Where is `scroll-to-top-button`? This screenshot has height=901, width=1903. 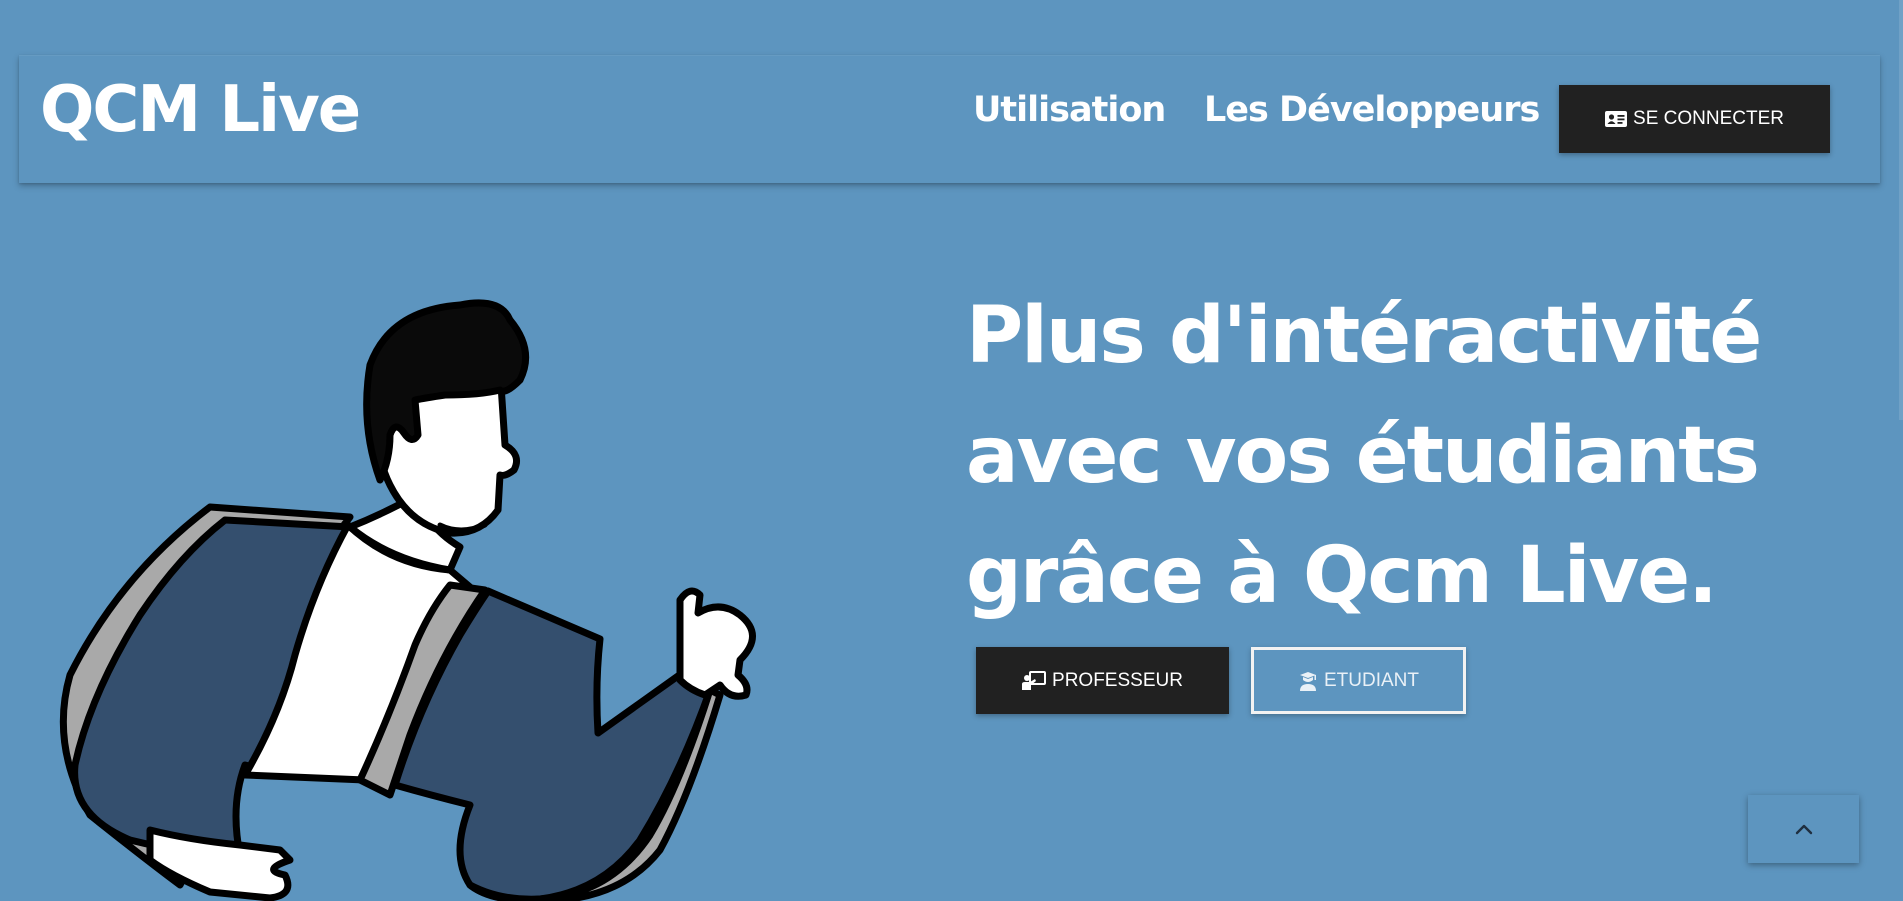 scroll-to-top-button is located at coordinates (1803, 829).